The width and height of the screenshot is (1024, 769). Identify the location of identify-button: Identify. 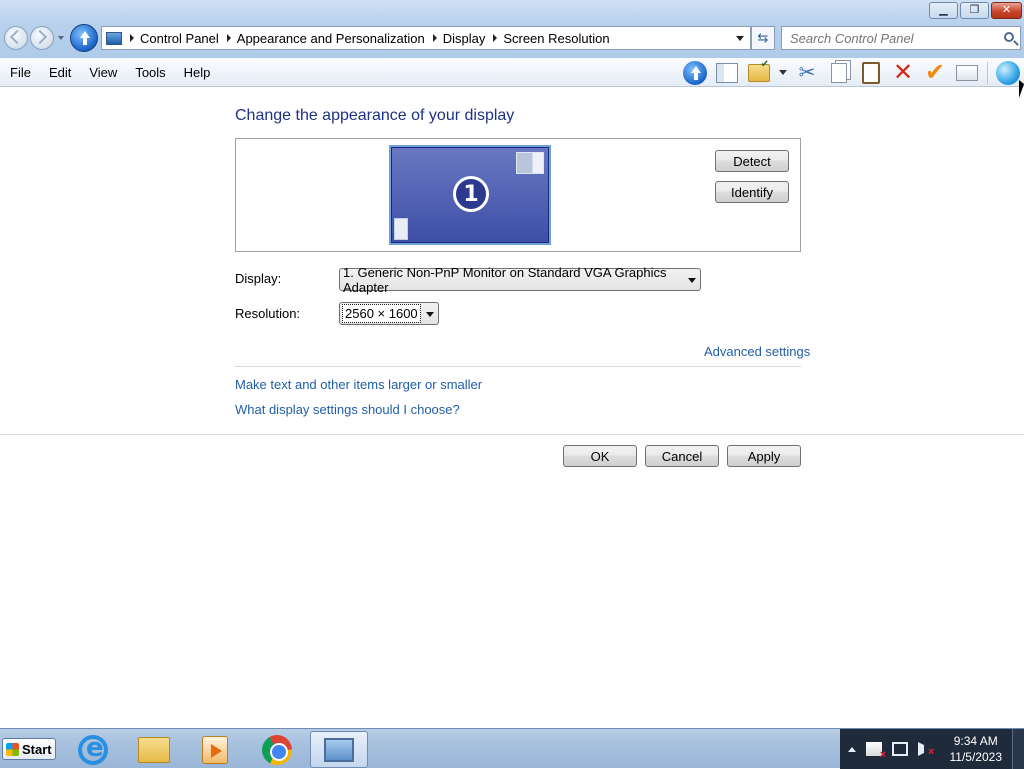
(752, 192).